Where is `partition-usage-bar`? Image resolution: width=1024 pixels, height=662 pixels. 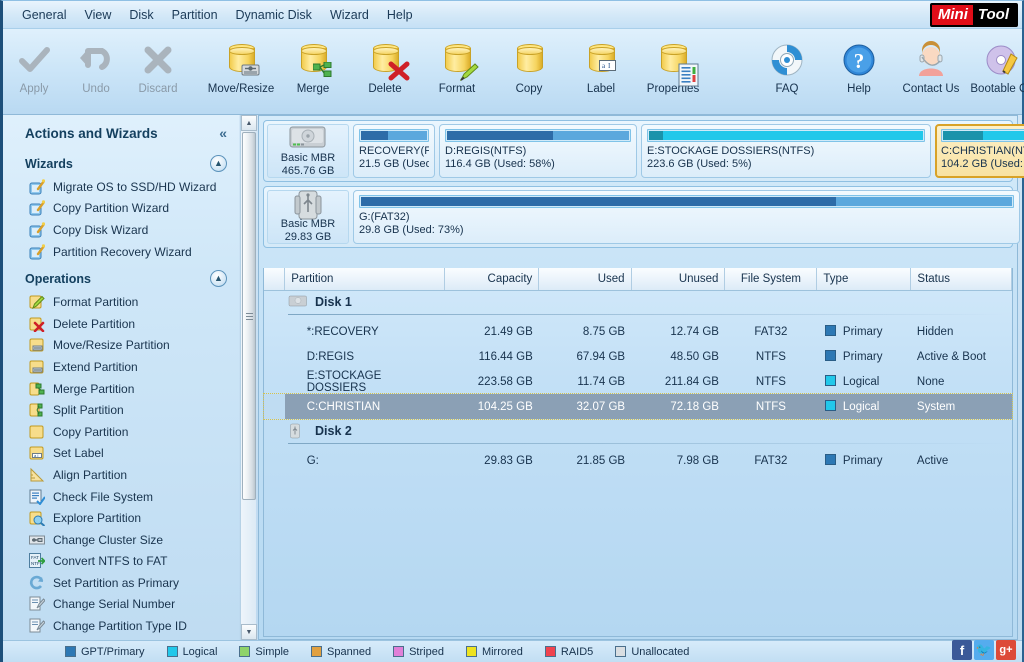
partition-usage-bar is located at coordinates (394, 135).